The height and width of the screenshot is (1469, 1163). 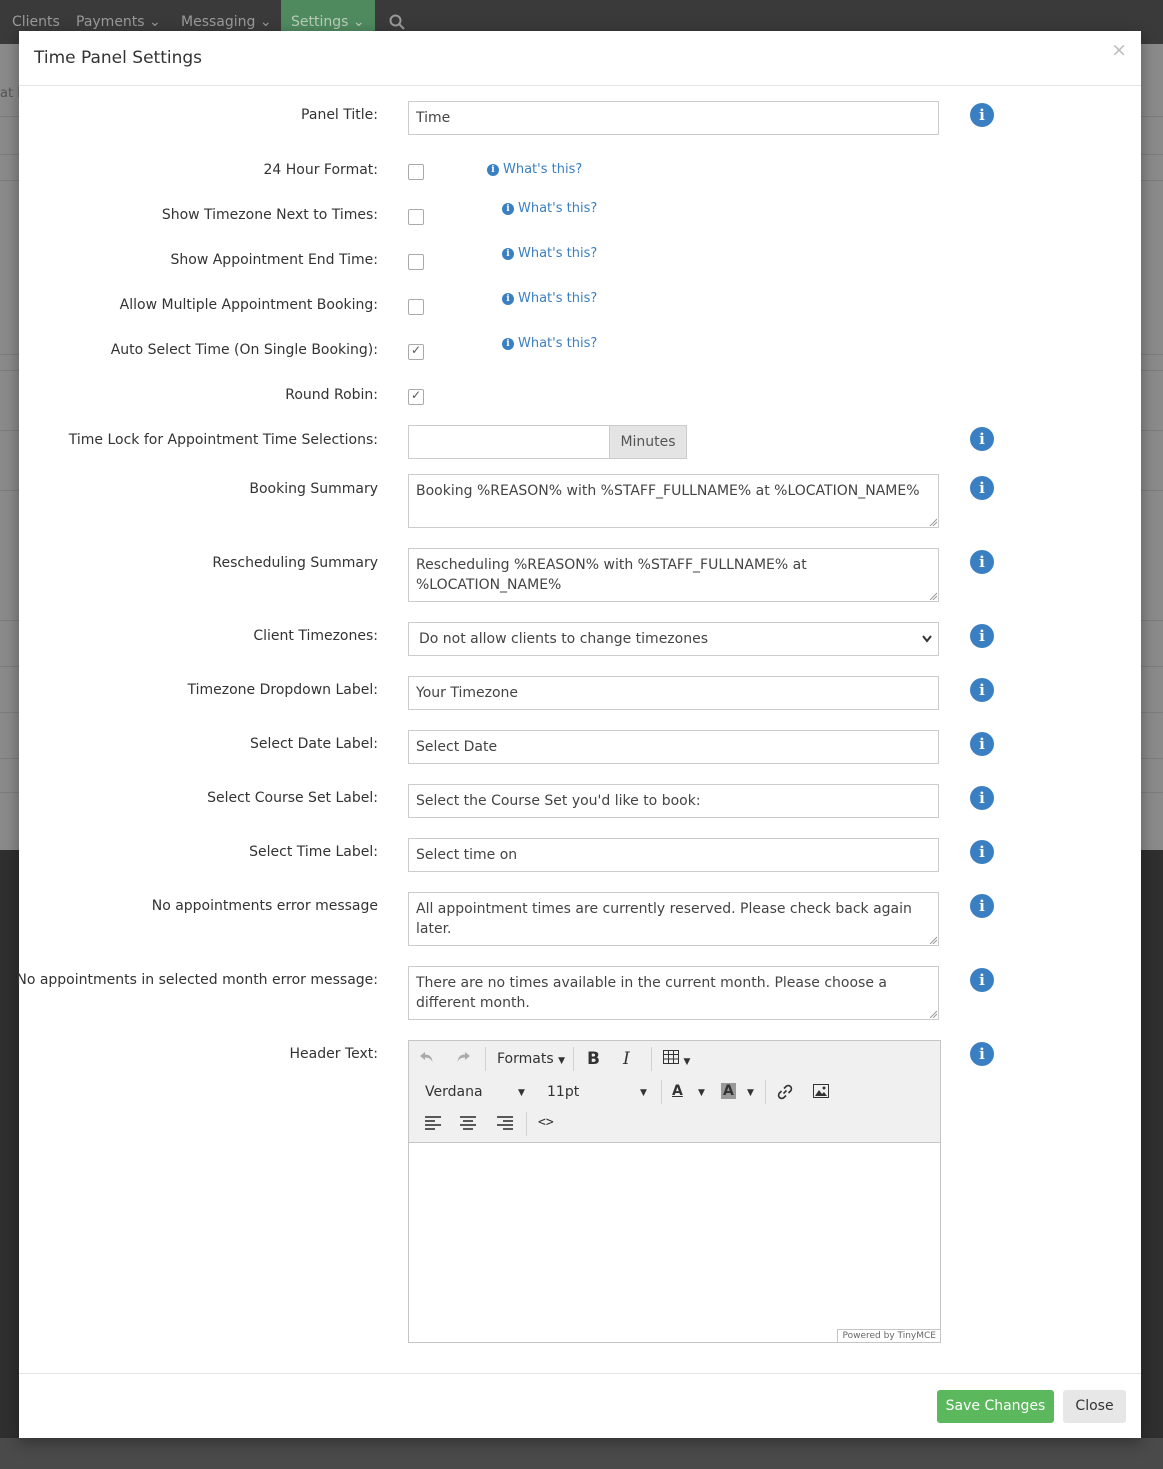 I want to click on select-date-label-input: Select Date, so click(x=673, y=747).